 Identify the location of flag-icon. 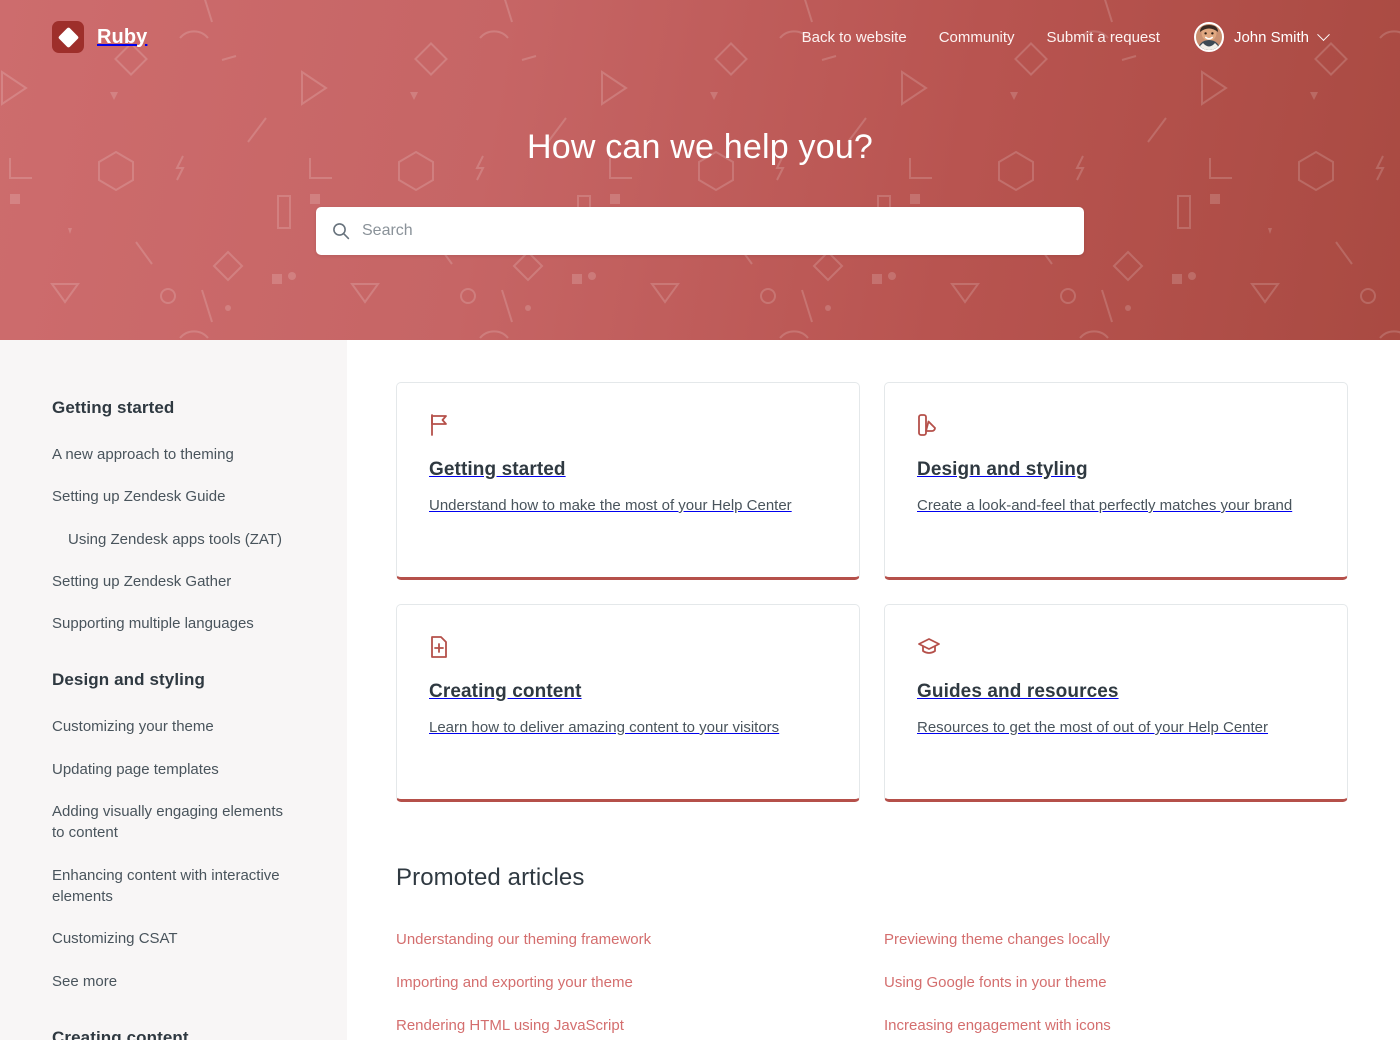
(628, 425).